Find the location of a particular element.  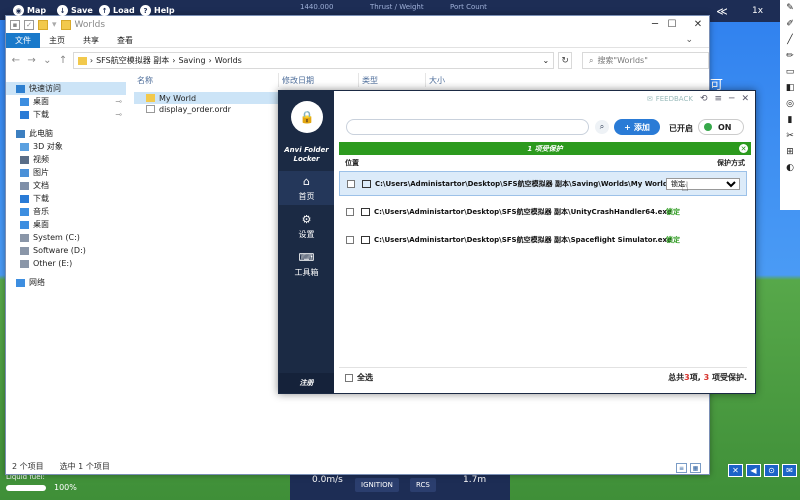

file-row: display_order.ordr is located at coordinates (182, 109).